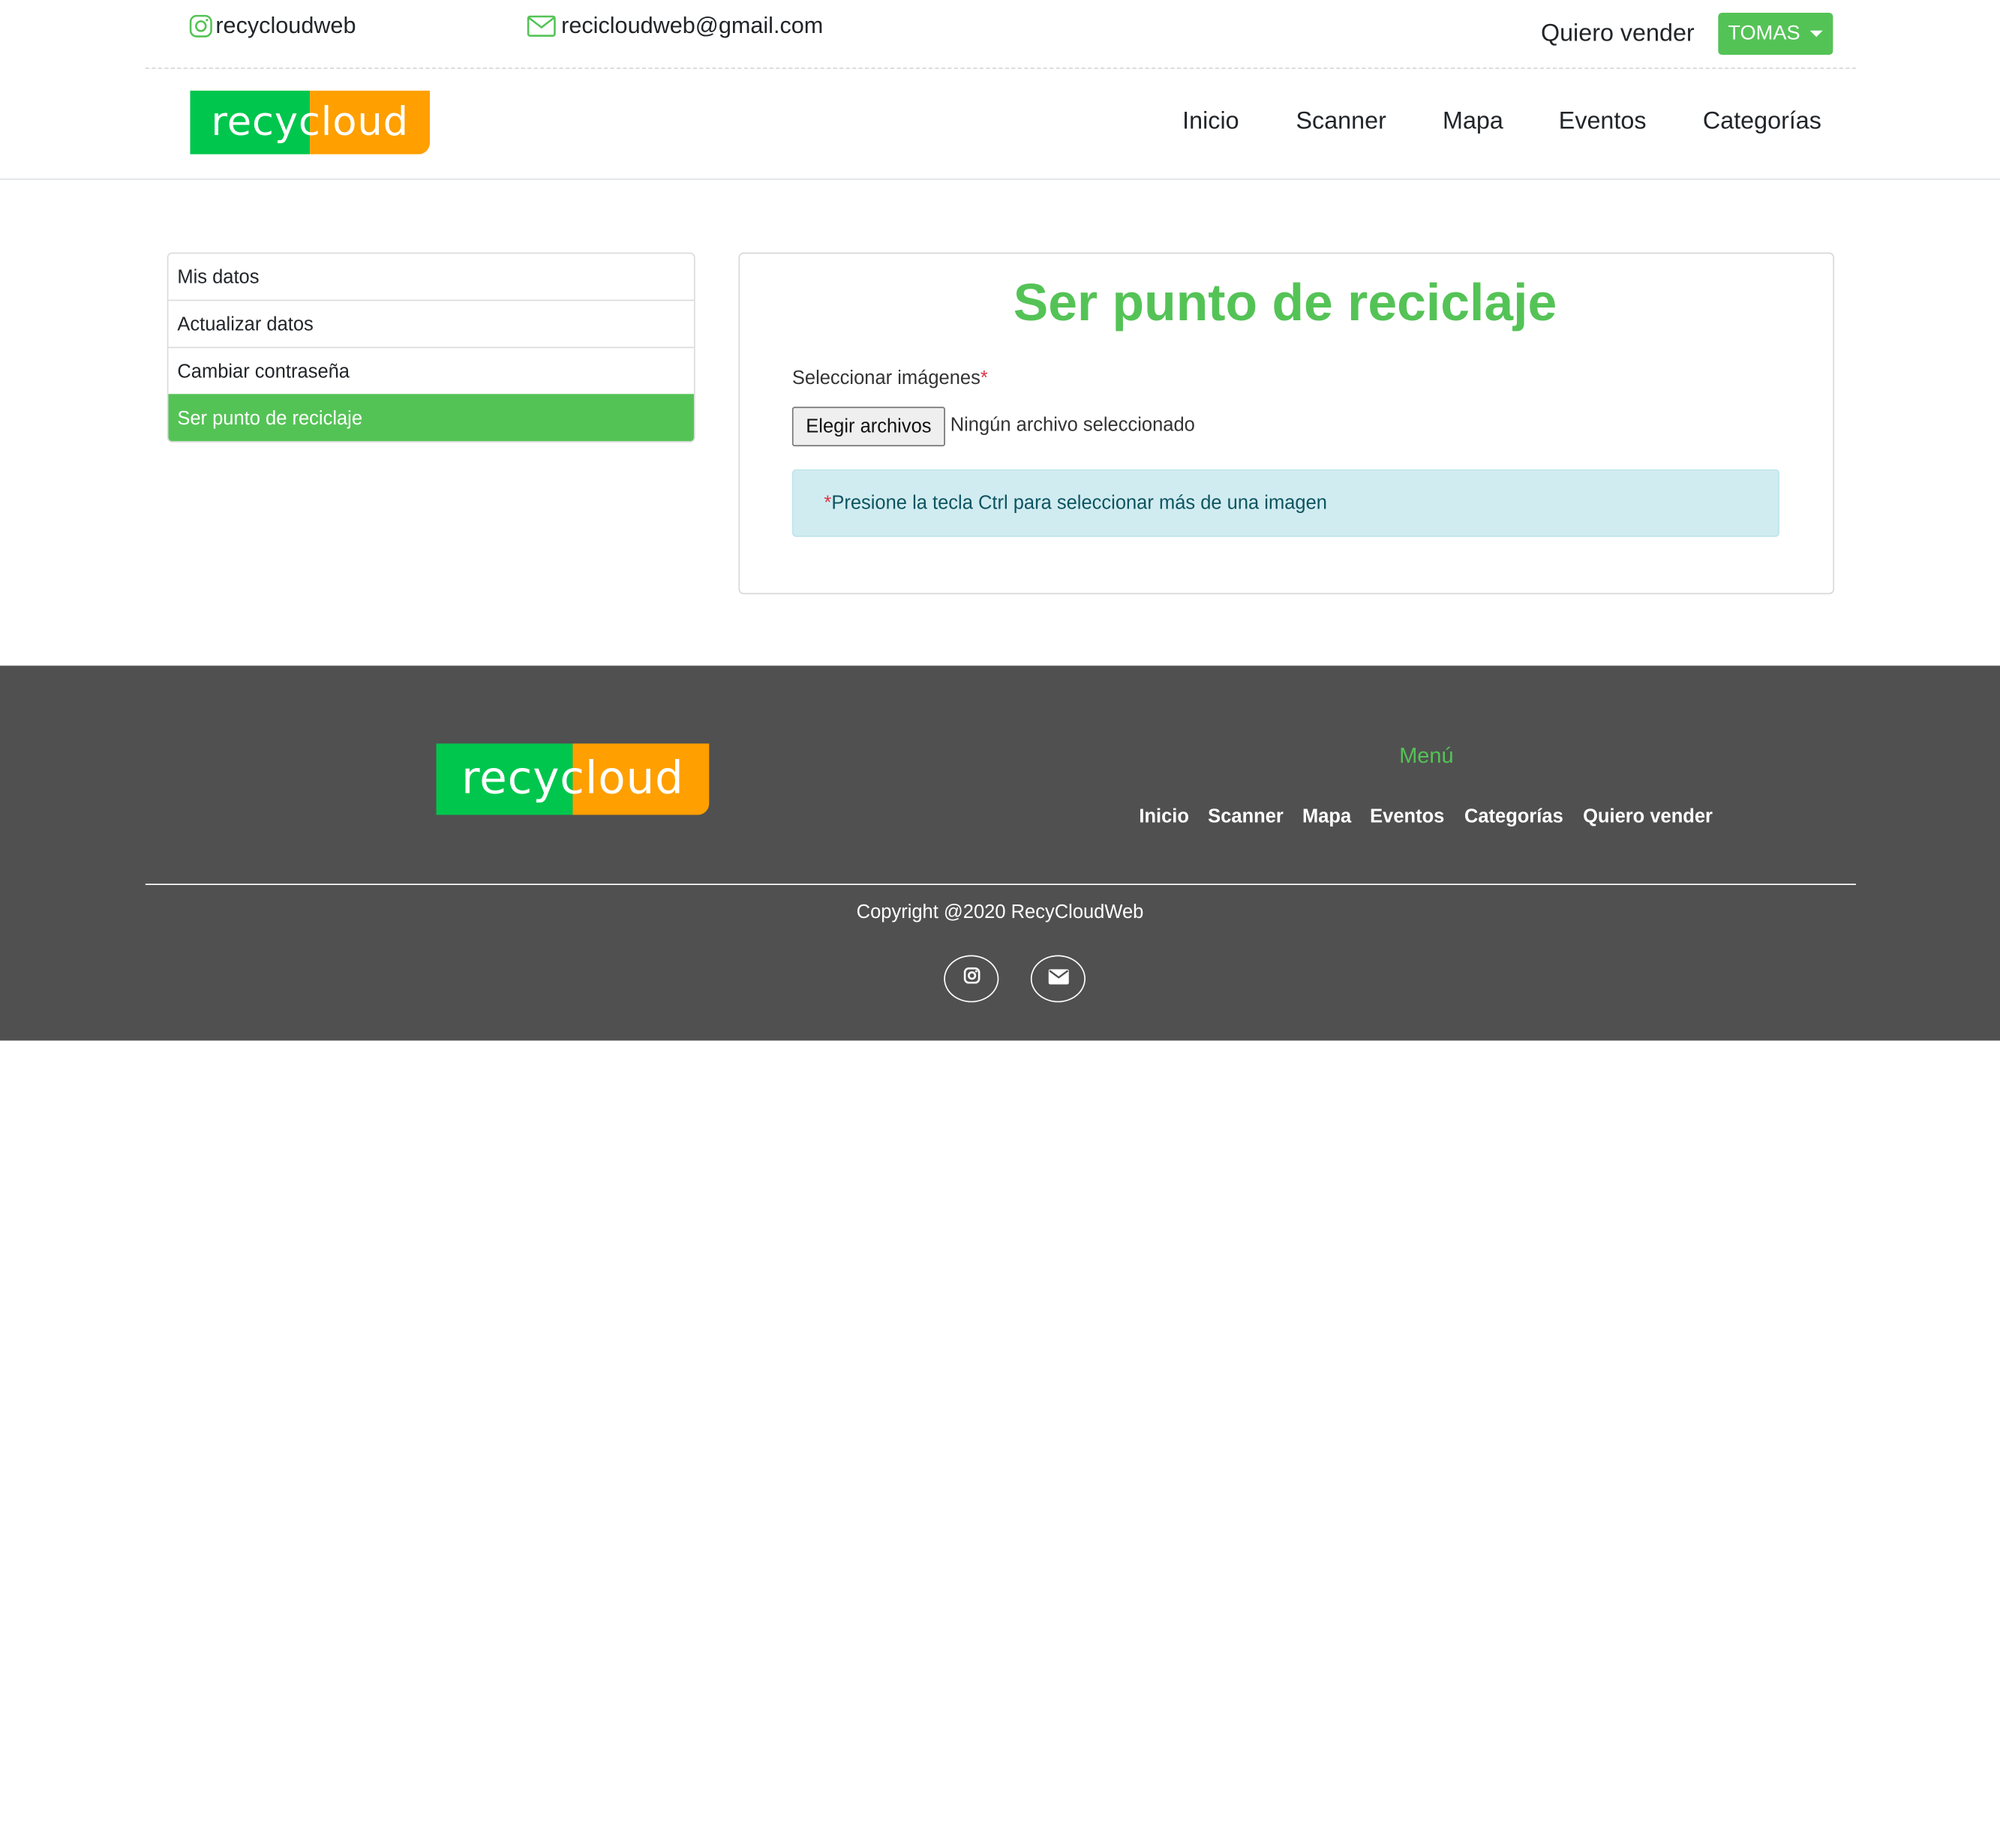  Describe the element at coordinates (1762, 122) in the screenshot. I see `nav-categorias: Categorías` at that location.